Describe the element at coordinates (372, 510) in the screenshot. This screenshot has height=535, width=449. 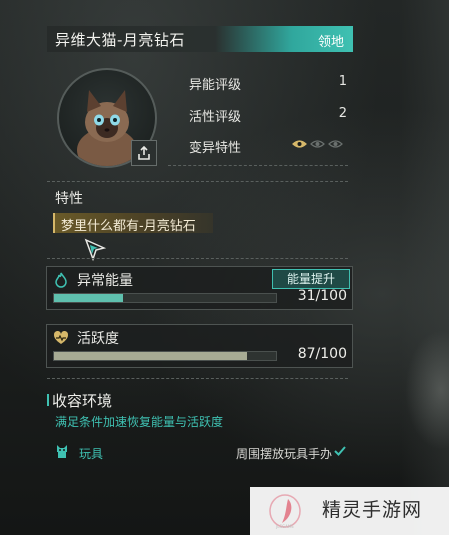
I see `watermark-text: 精灵手游网` at that location.